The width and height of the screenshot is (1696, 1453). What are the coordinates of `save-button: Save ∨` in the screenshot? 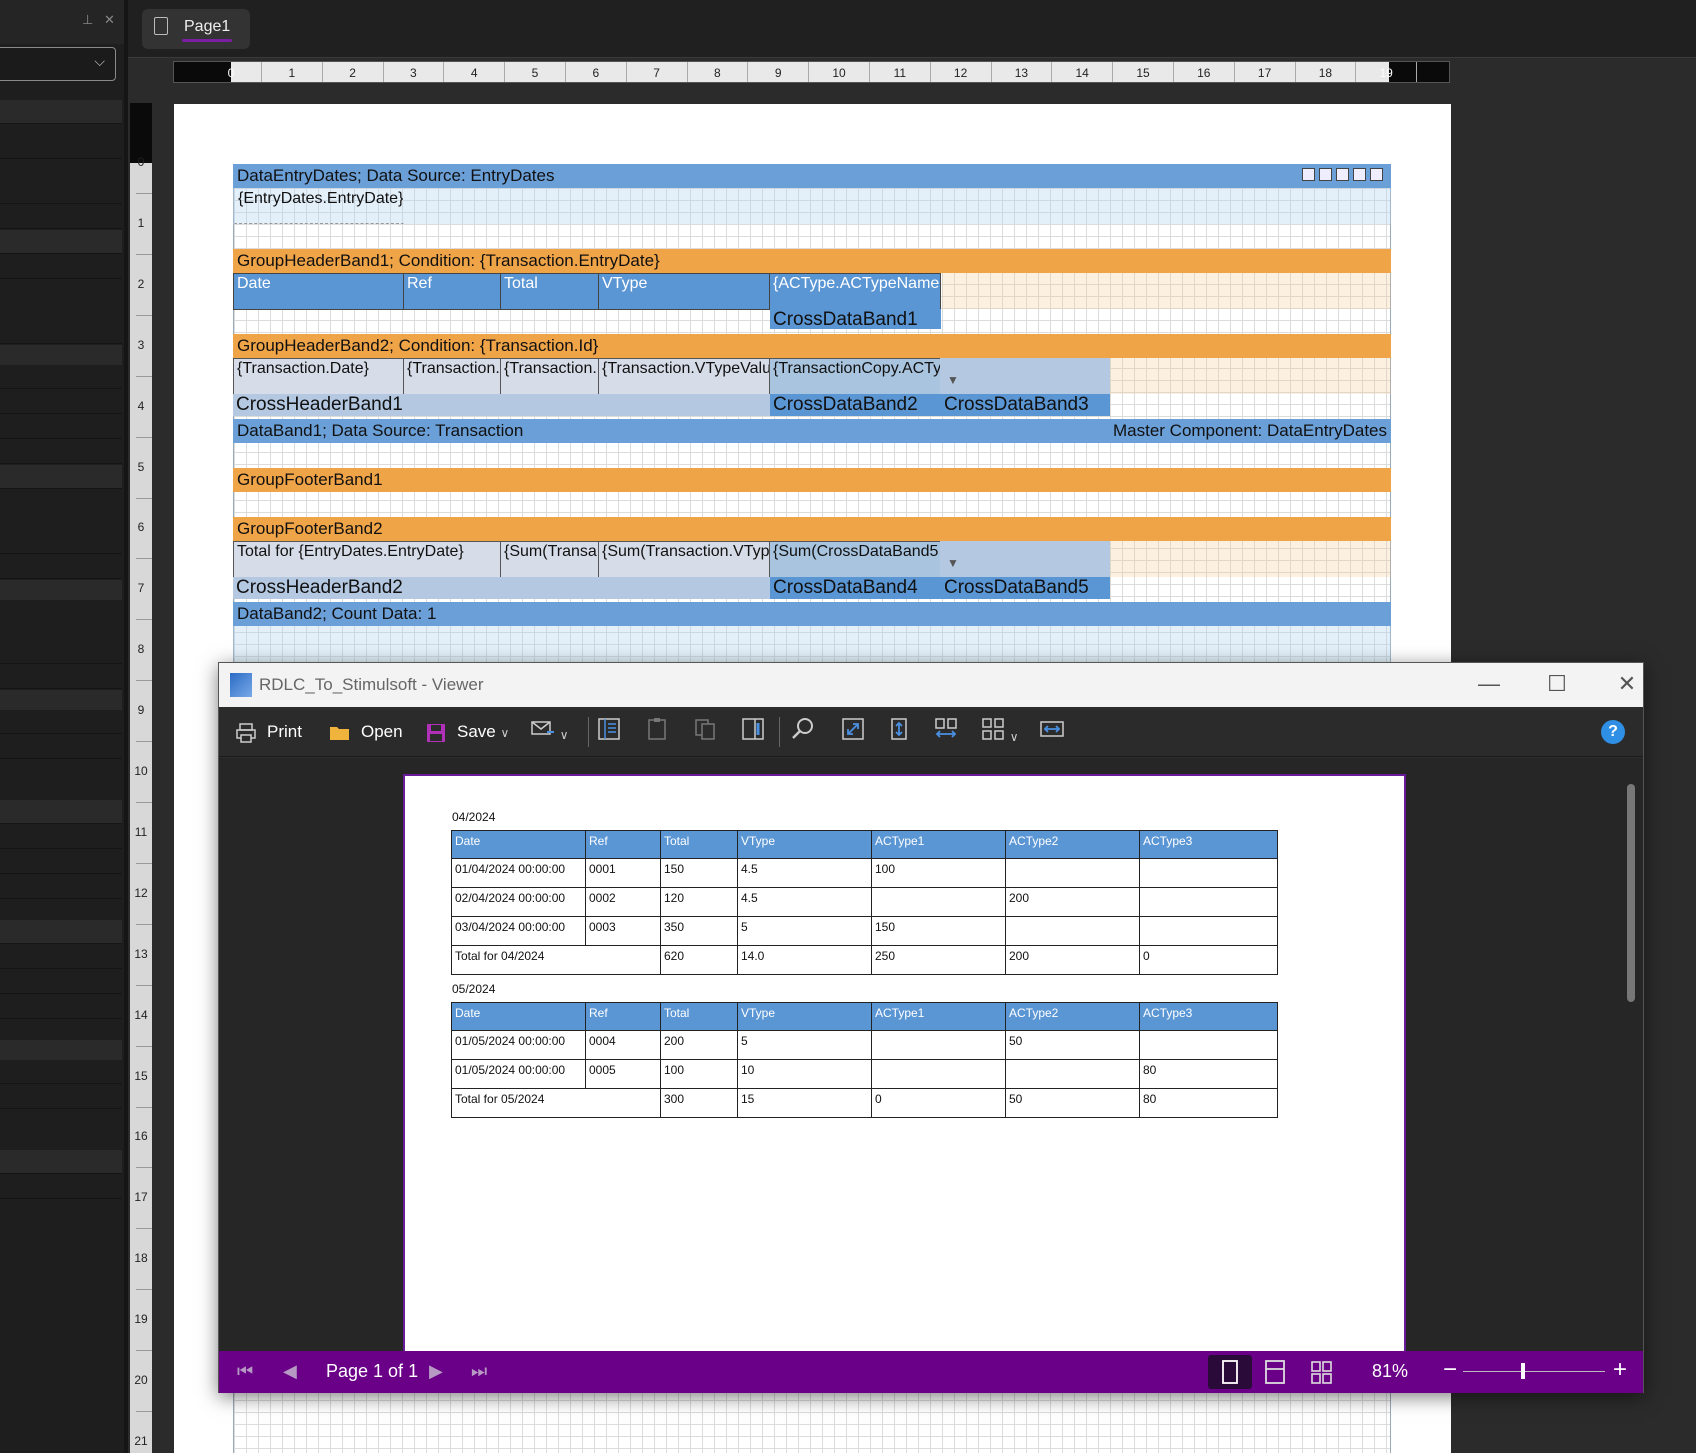 It's located at (467, 732).